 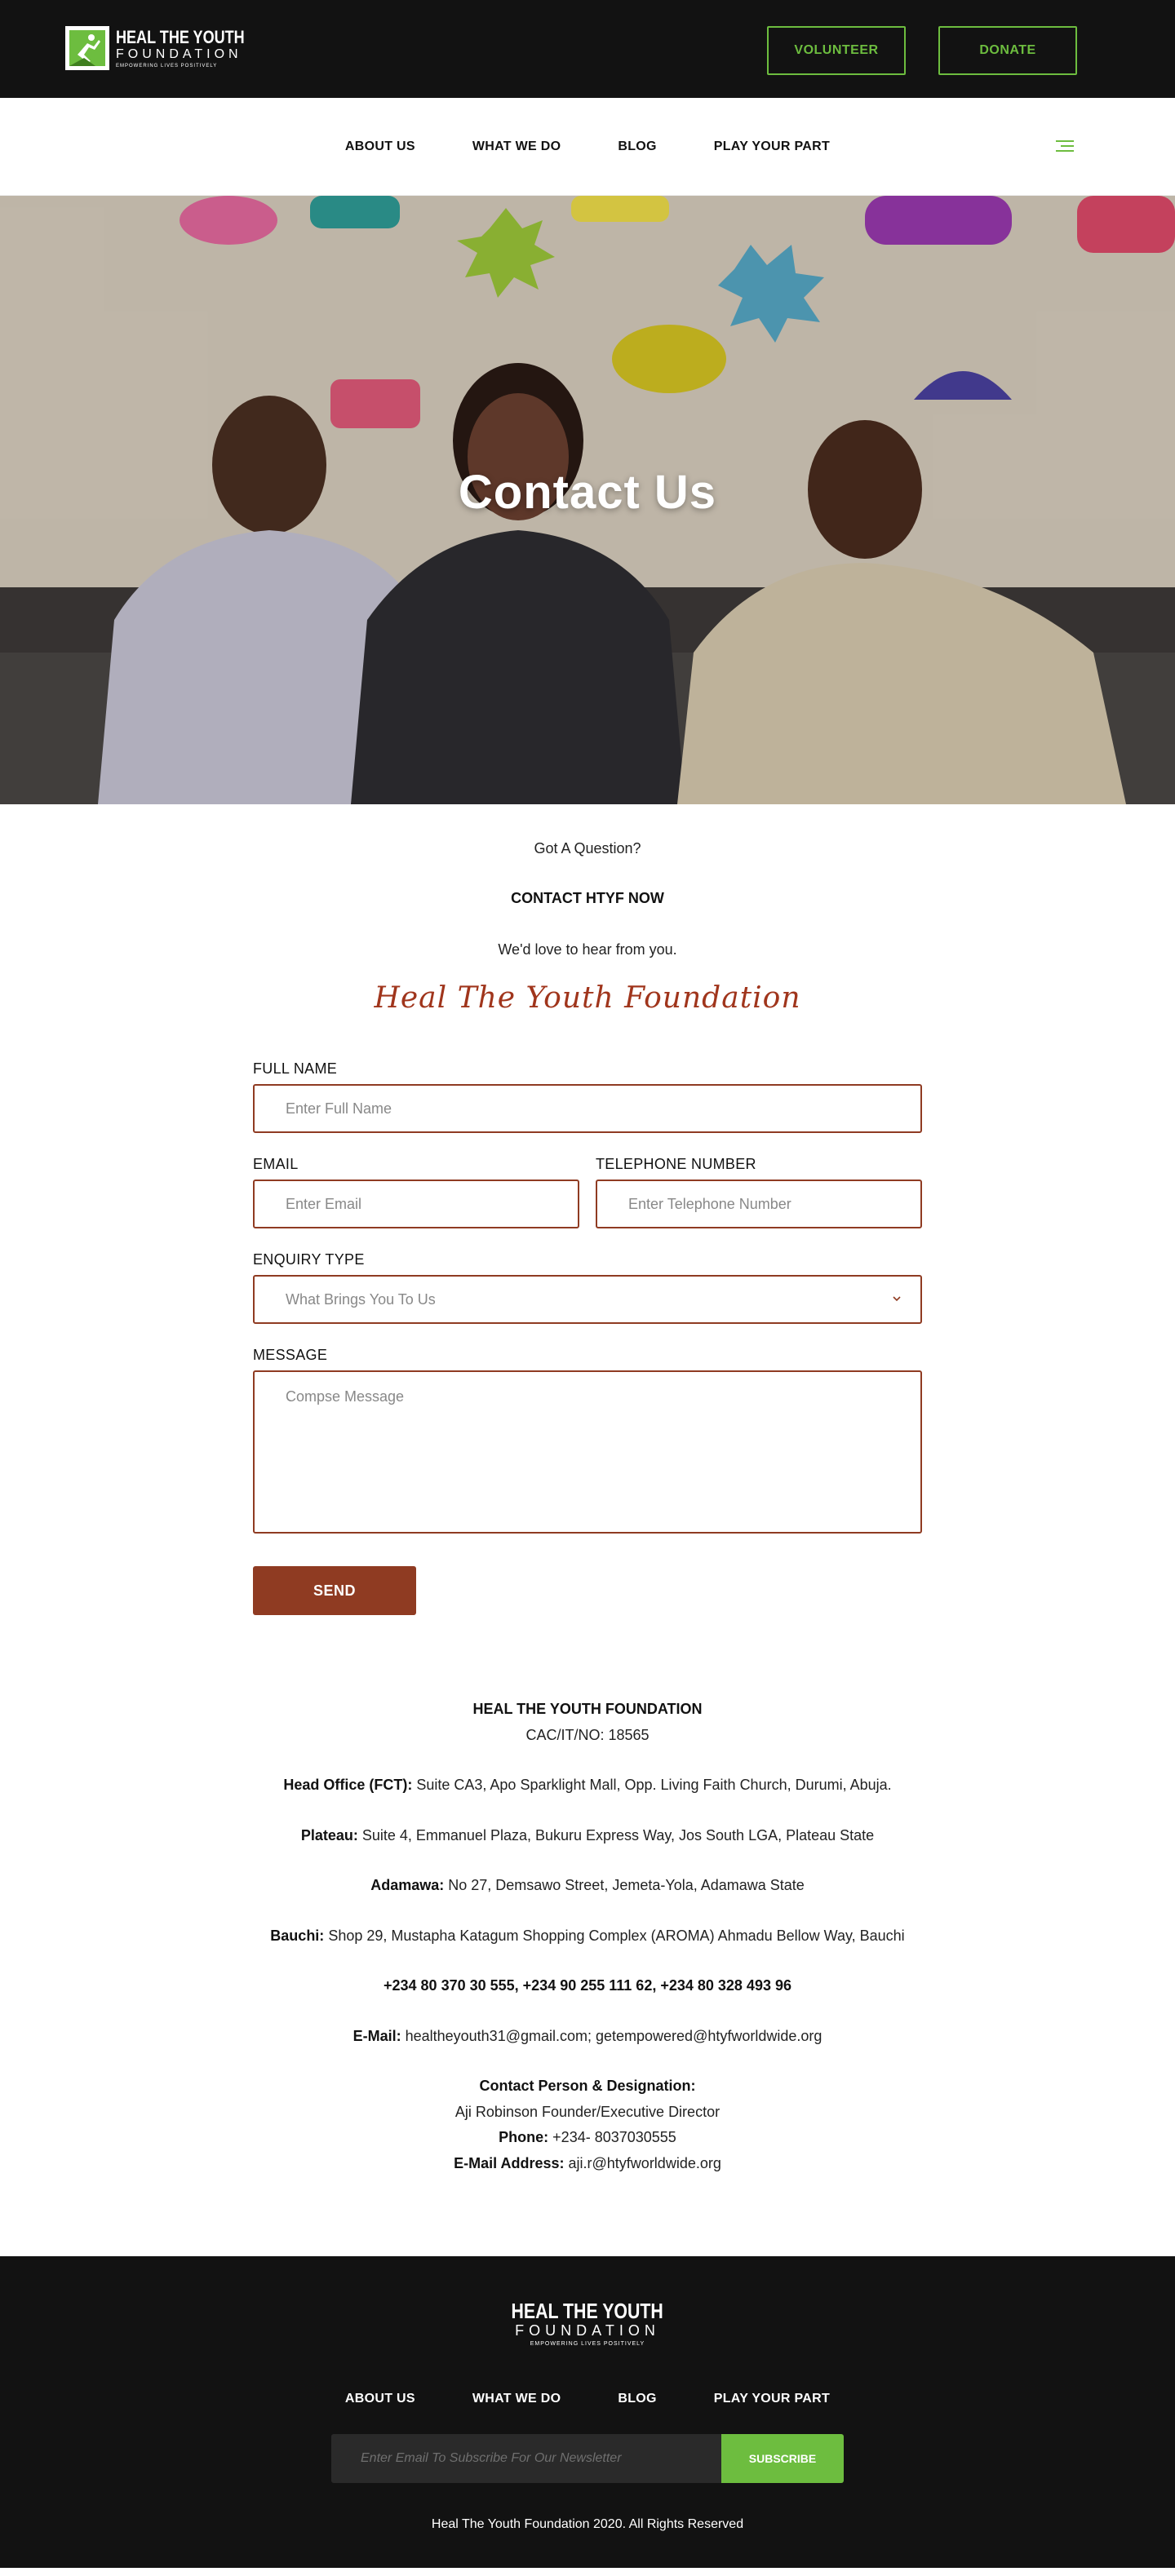 I want to click on footer-logo-line1: HEAL THE YOUTH, so click(x=587, y=2311).